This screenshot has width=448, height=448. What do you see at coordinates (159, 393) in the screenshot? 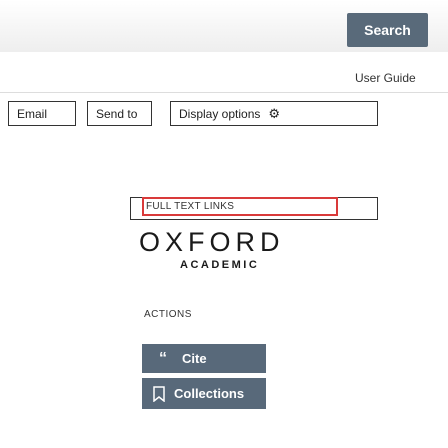
I see `bookmark-icon` at bounding box center [159, 393].